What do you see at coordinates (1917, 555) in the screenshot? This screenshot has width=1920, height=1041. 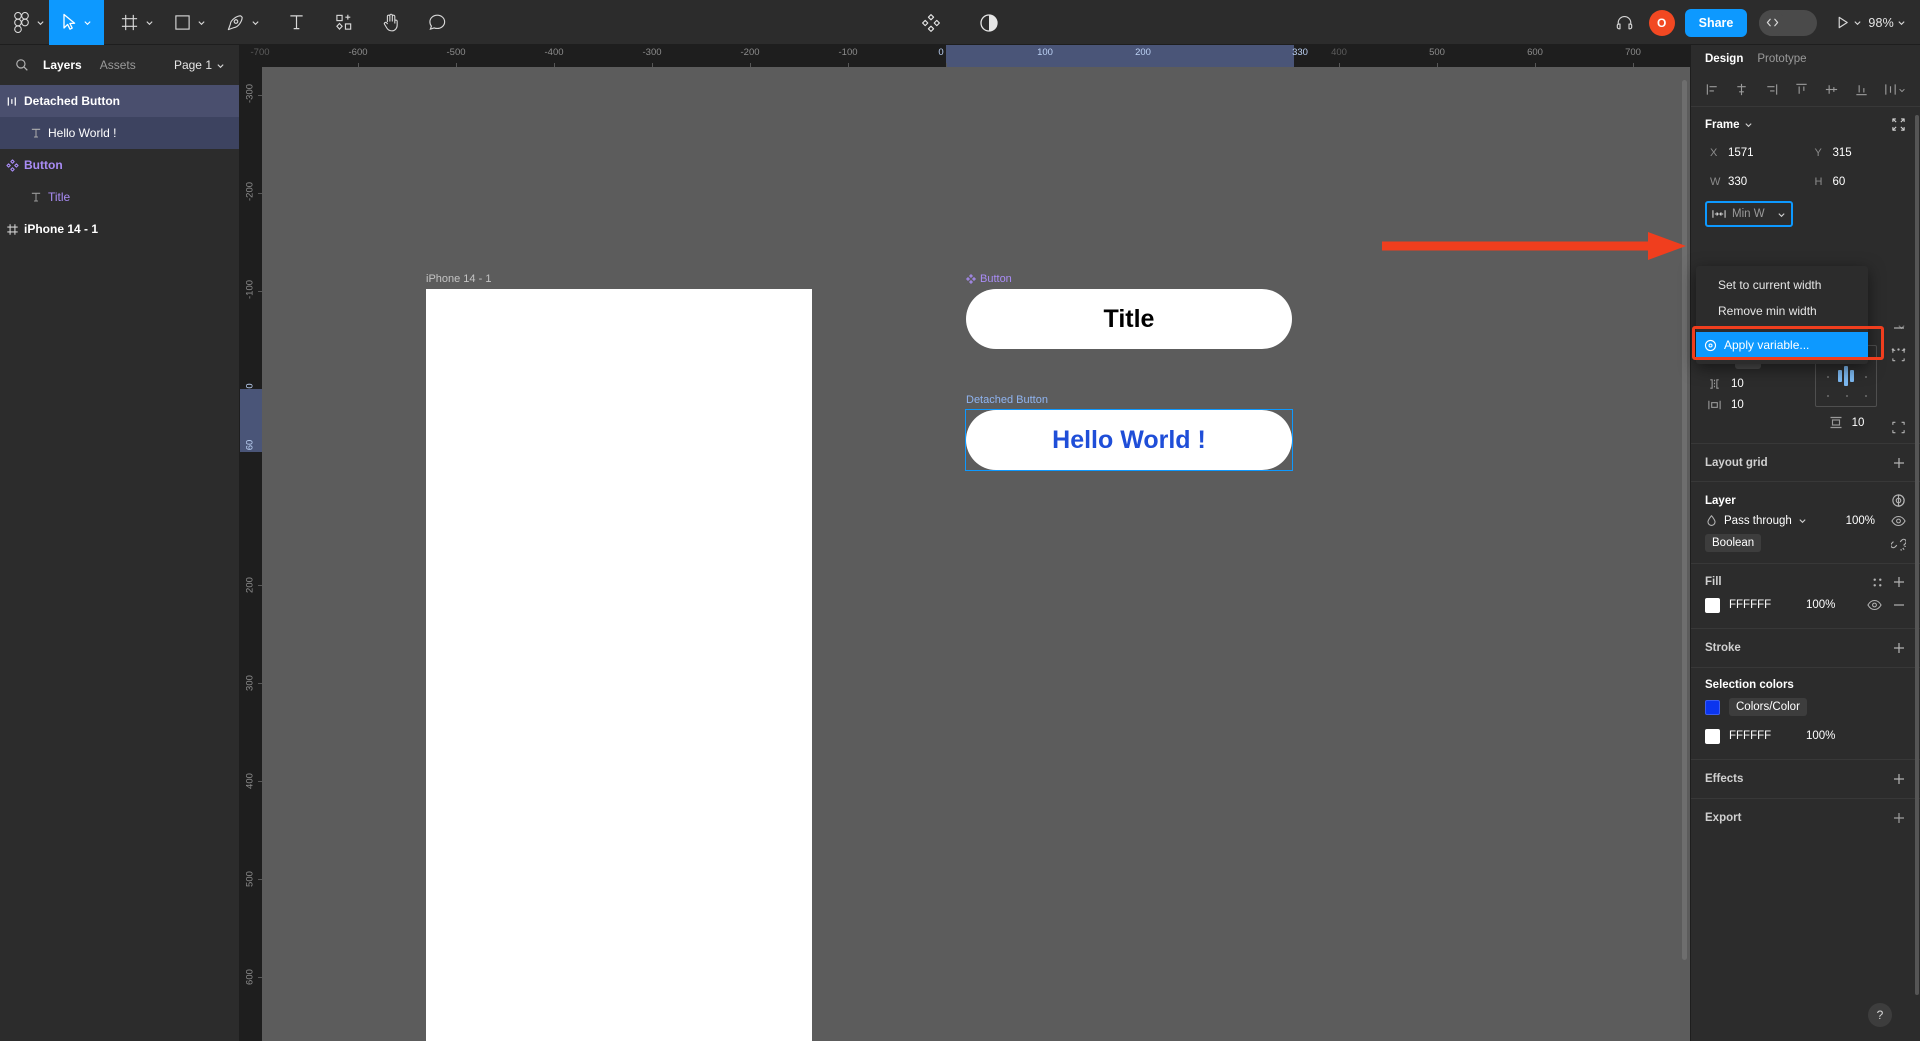 I see `right-panel-scrollbar` at bounding box center [1917, 555].